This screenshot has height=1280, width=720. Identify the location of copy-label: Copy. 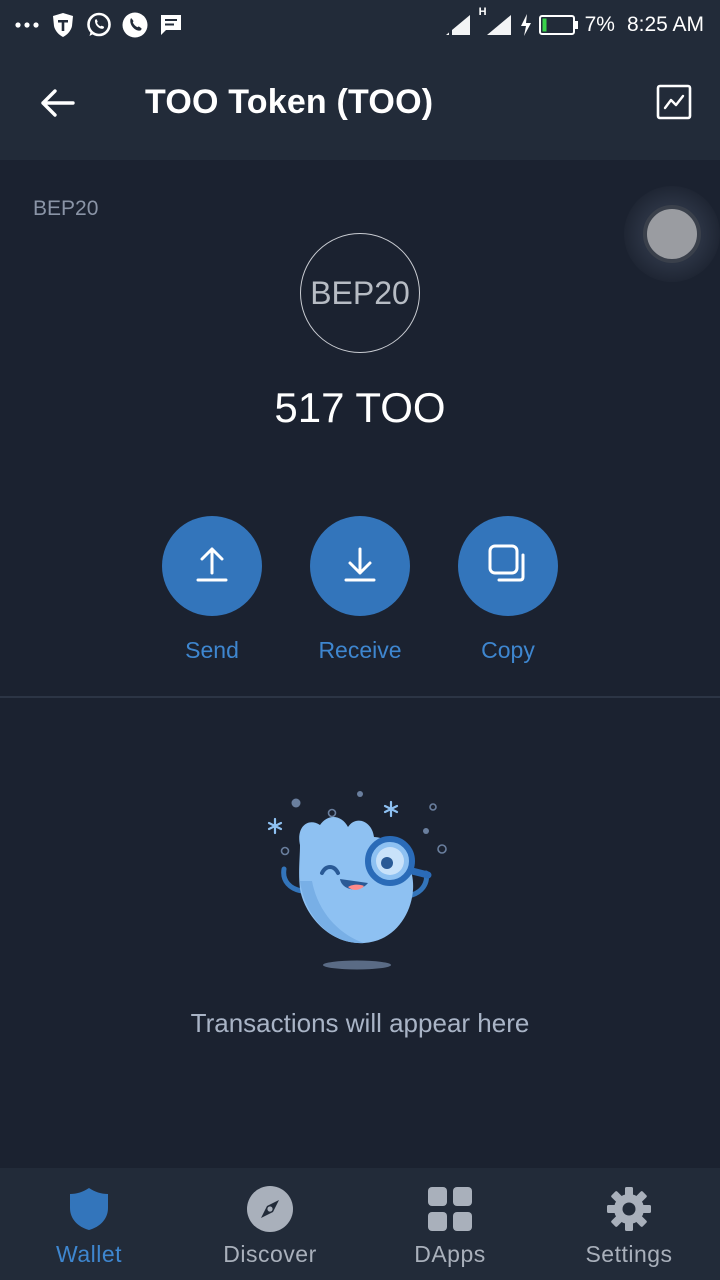
(508, 650).